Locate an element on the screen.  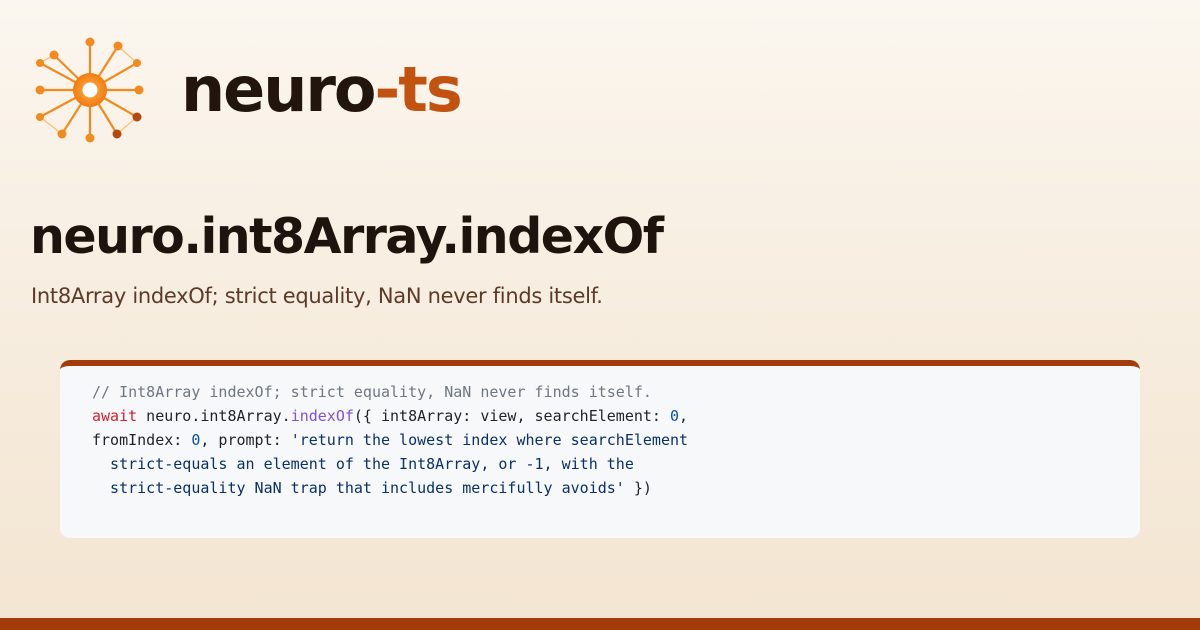
brand-wordmark: neuro-ts is located at coordinates (322, 90).